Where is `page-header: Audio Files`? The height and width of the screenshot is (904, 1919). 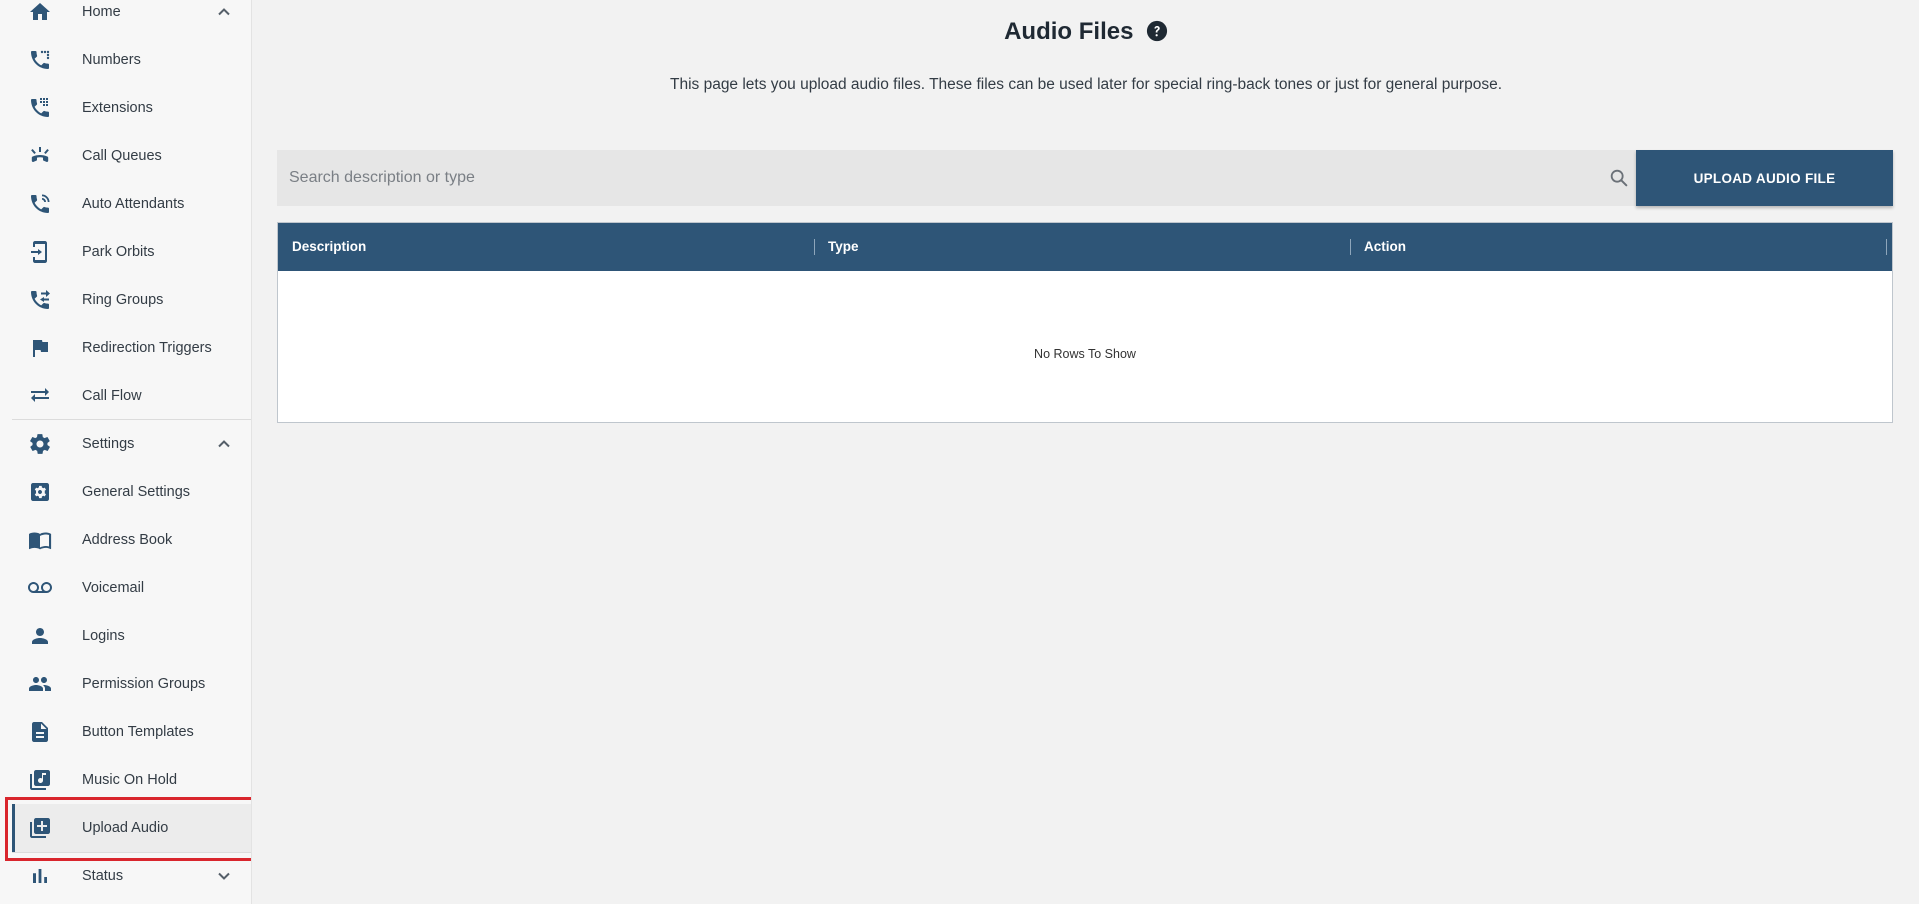 page-header: Audio Files is located at coordinates (1086, 36).